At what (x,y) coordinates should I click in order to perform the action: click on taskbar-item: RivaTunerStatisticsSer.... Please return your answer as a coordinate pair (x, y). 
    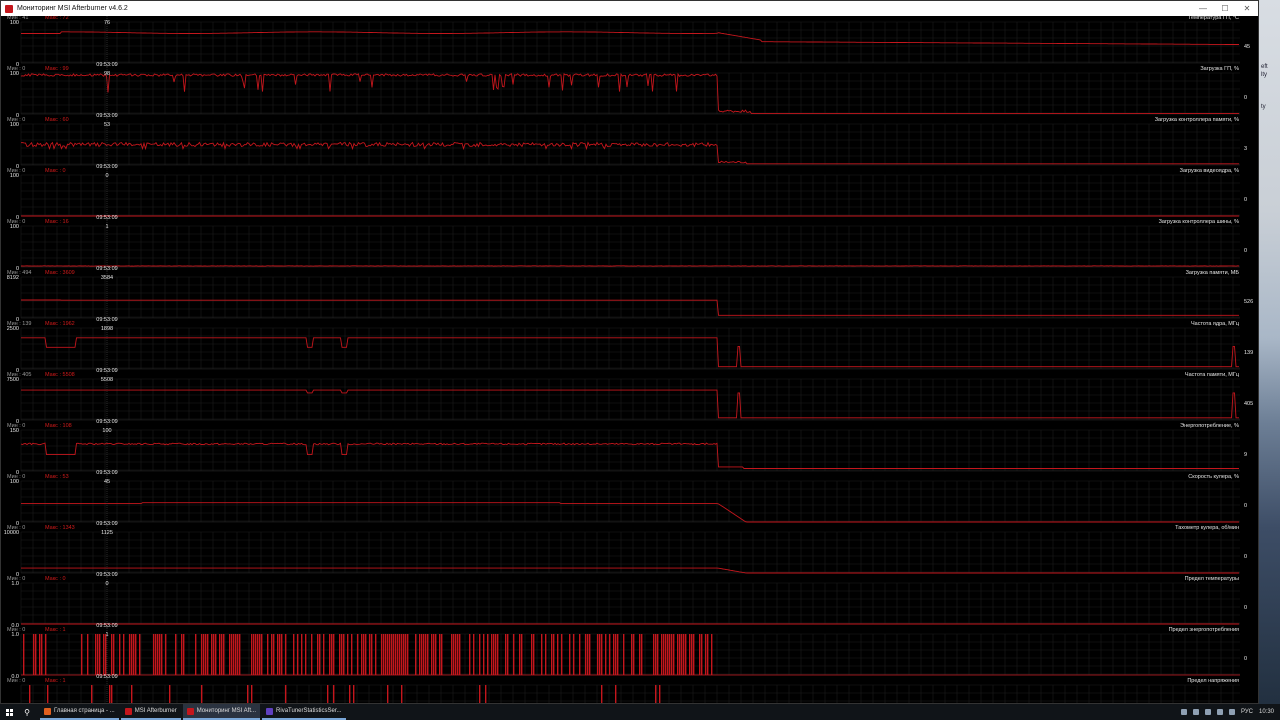
    Looking at the image, I should click on (304, 712).